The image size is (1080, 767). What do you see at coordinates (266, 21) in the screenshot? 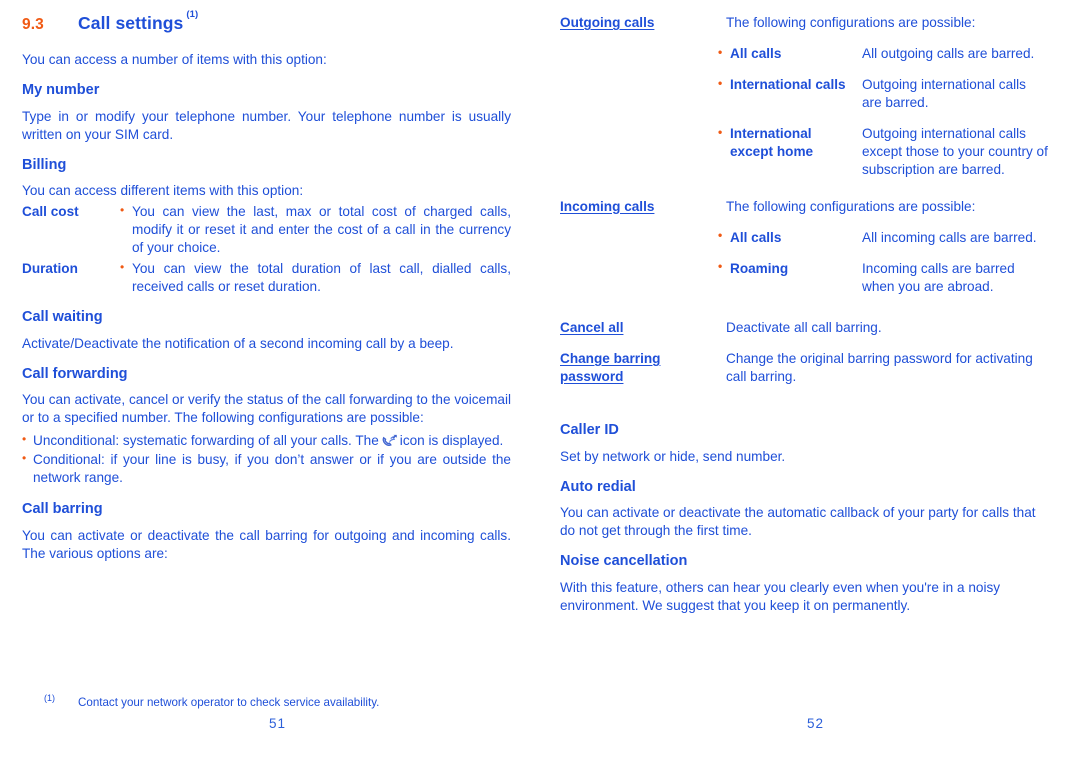
I see `page-title: 9.3 Call settings (1)` at bounding box center [266, 21].